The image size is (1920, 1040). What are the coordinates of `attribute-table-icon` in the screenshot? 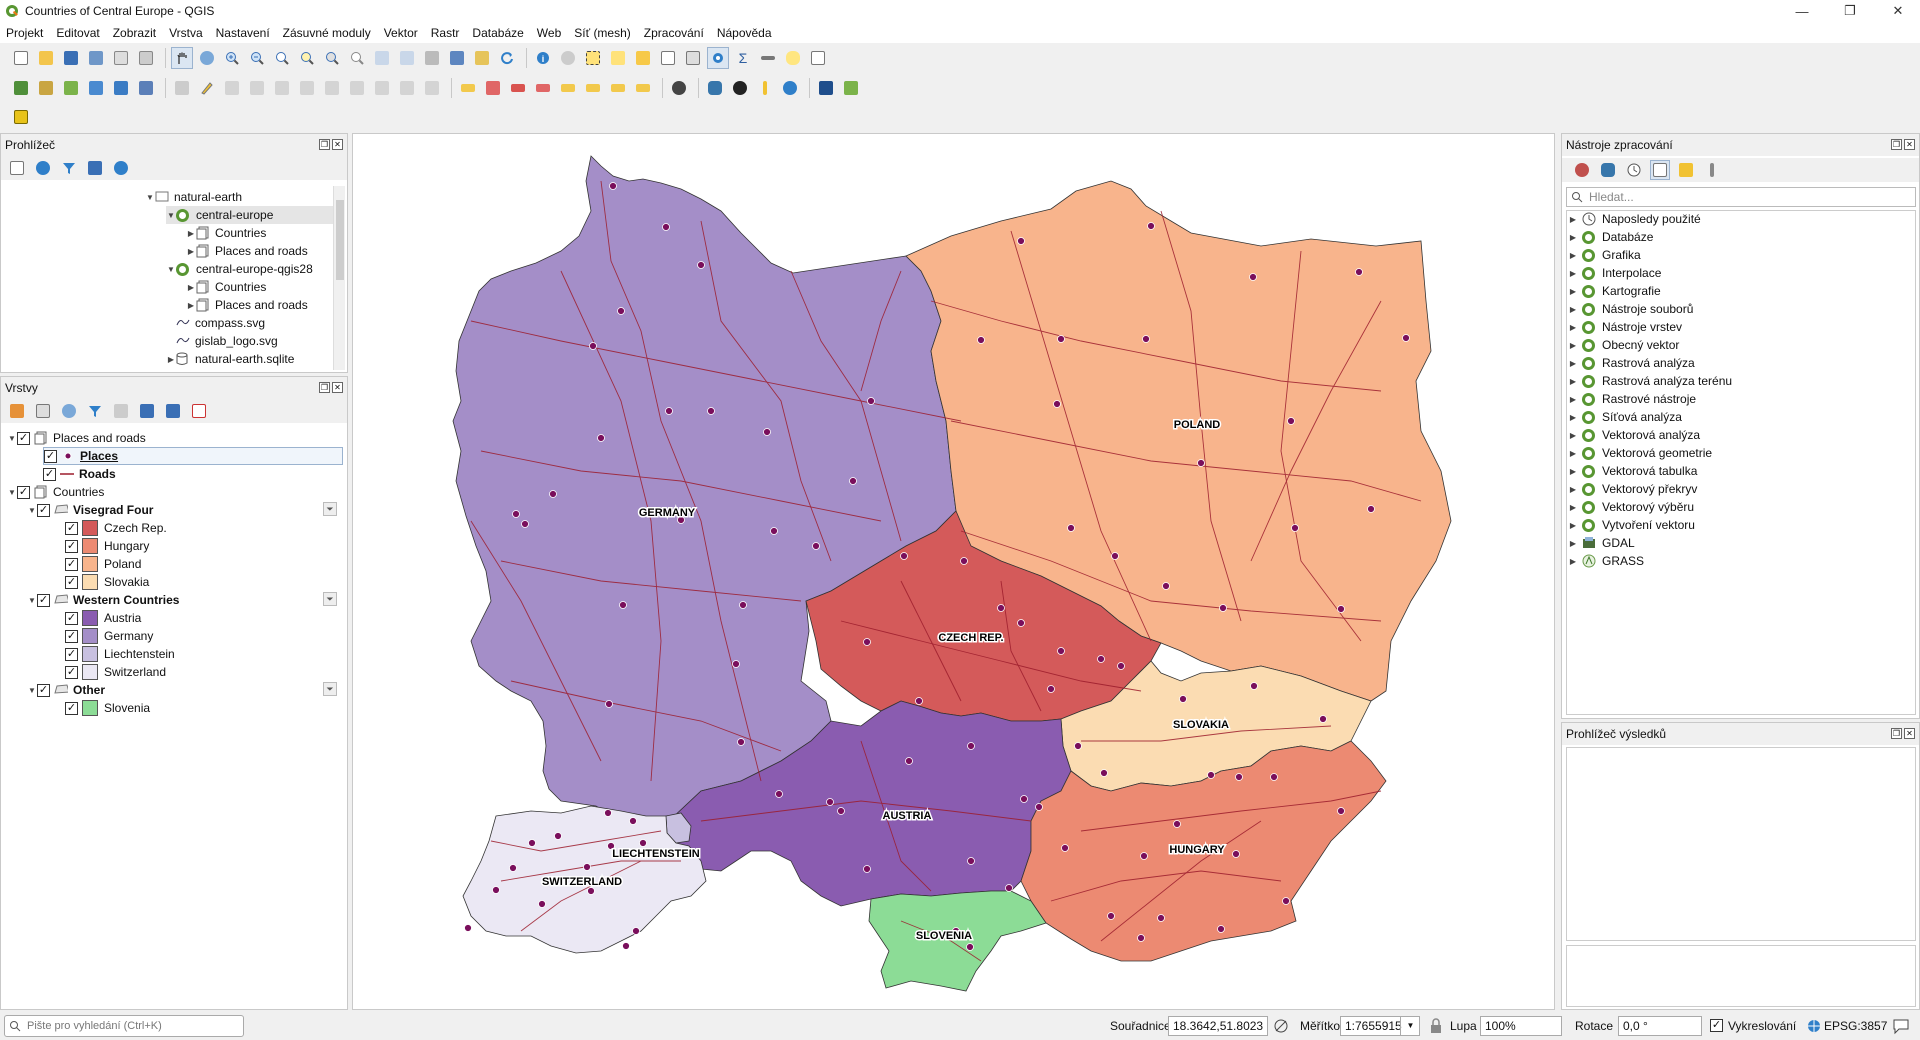 It's located at (668, 58).